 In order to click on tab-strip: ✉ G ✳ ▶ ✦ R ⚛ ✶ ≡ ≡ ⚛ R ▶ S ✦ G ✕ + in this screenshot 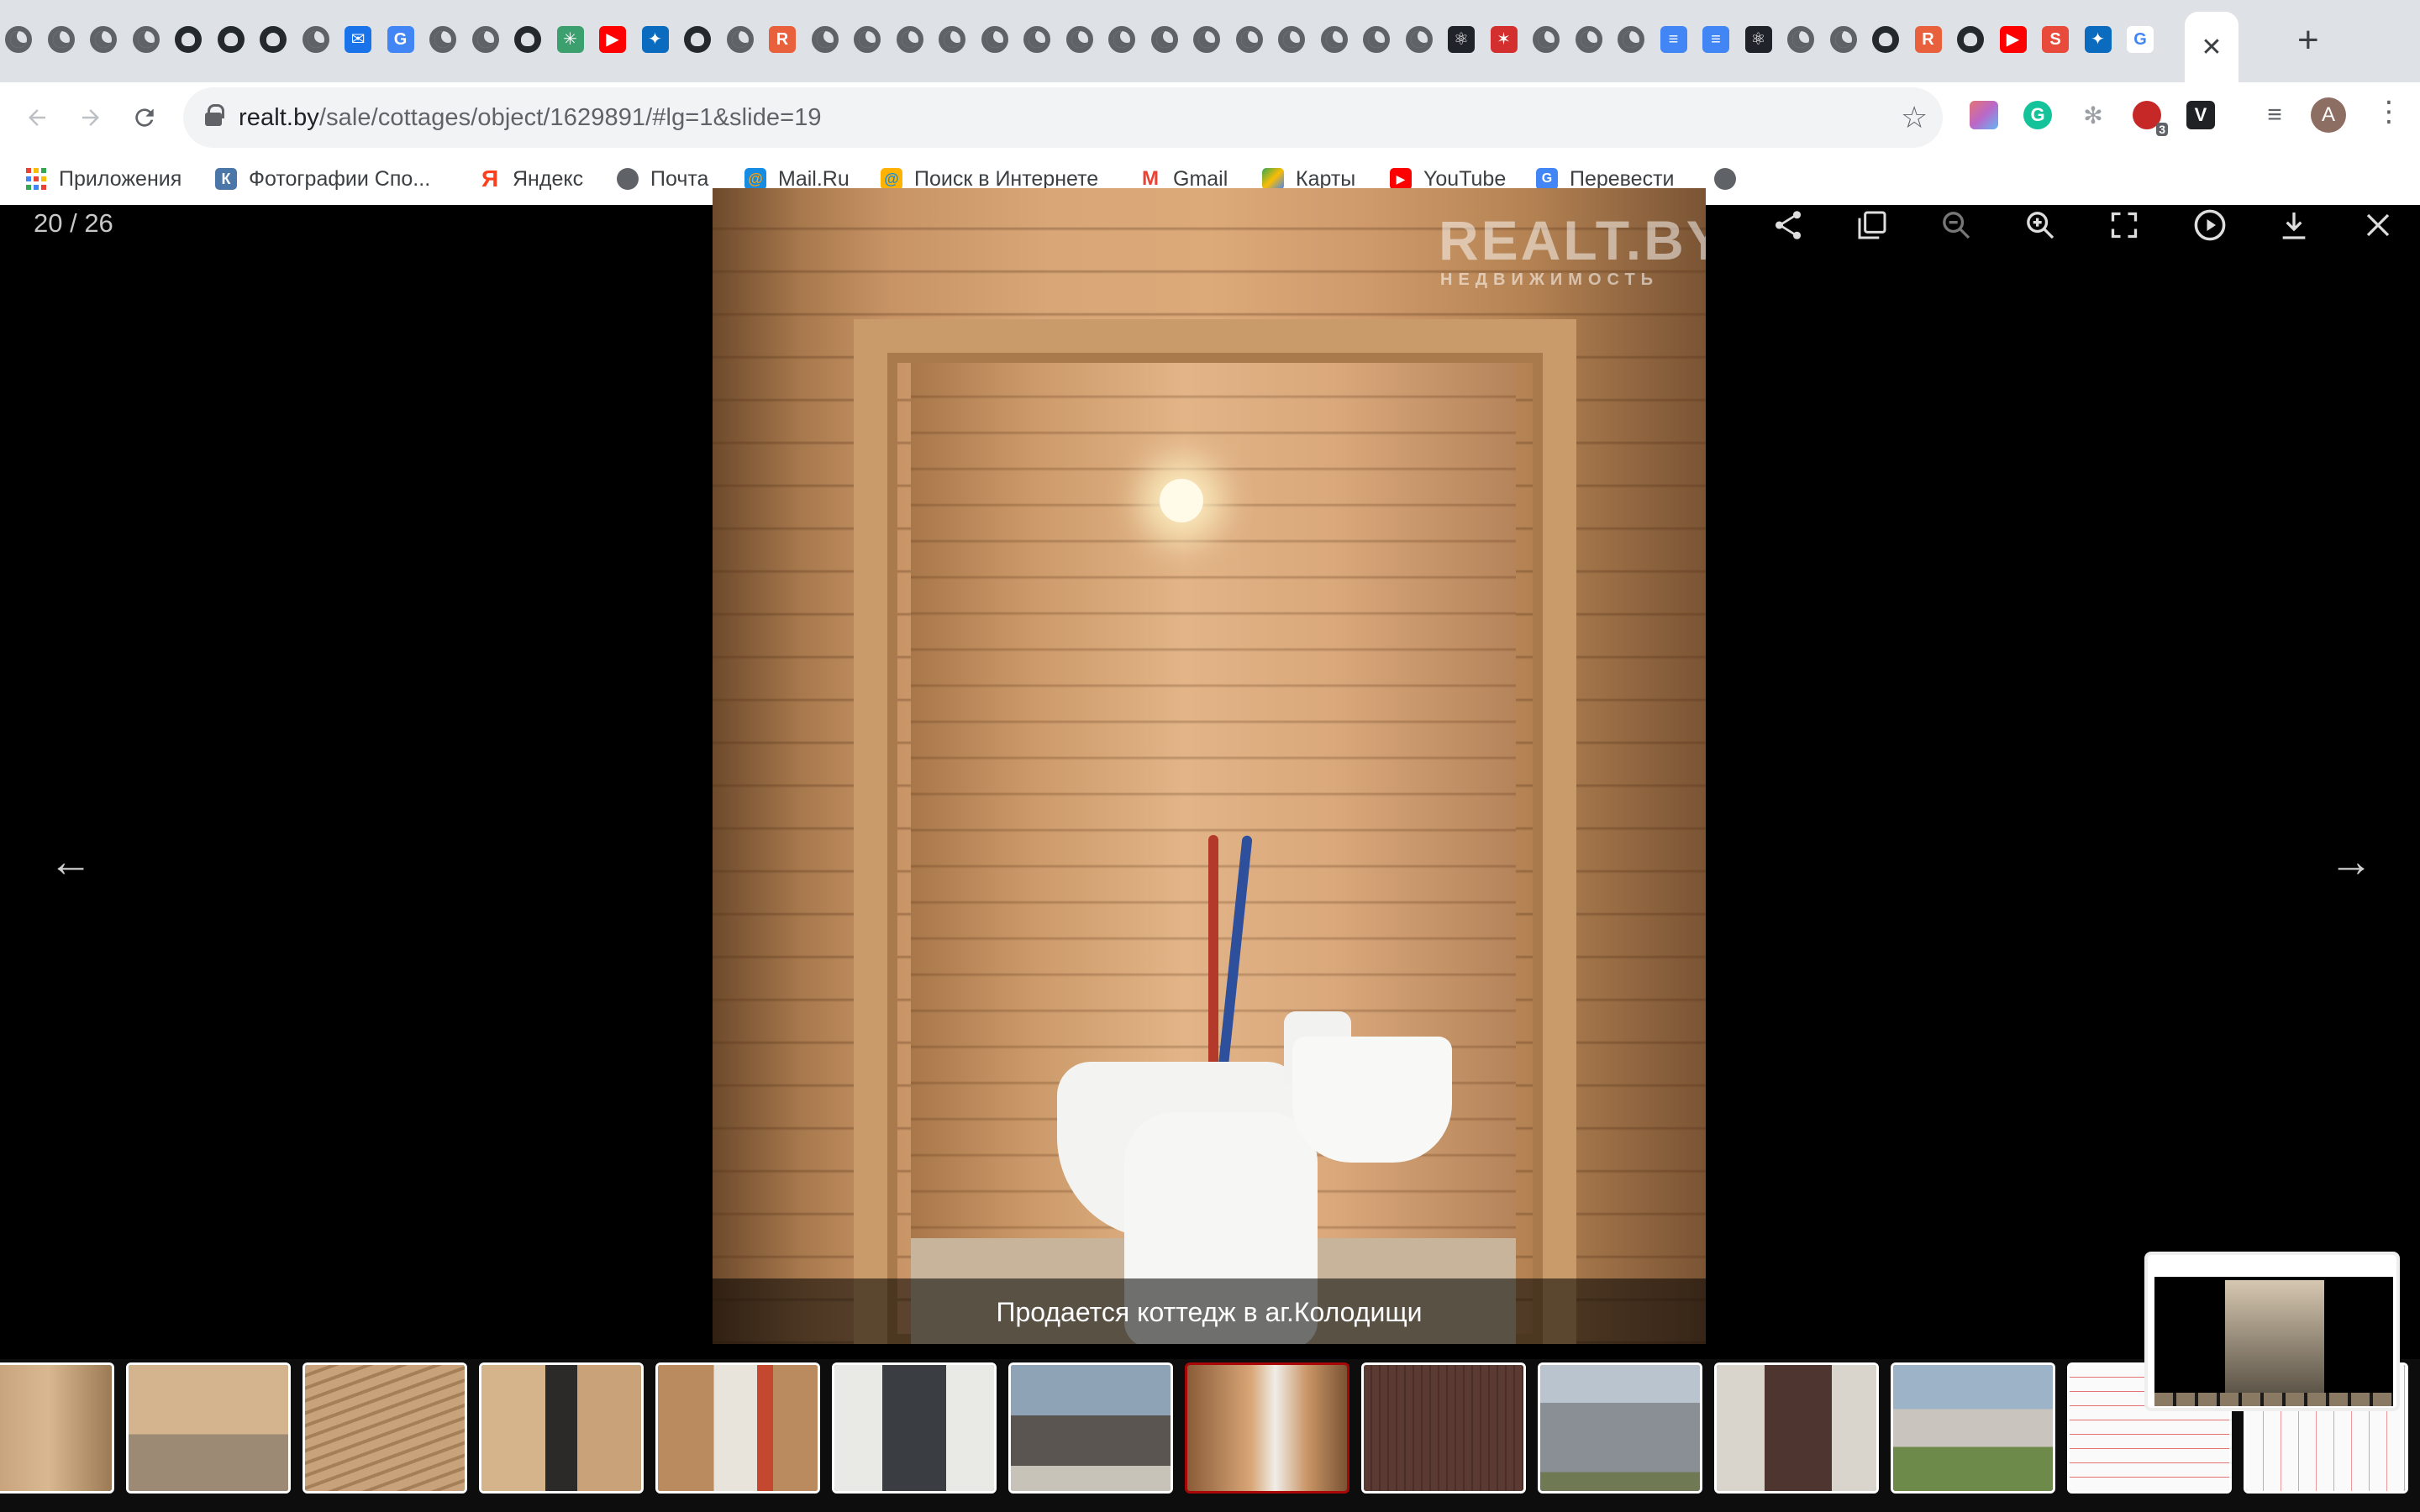, I will do `click(1210, 41)`.